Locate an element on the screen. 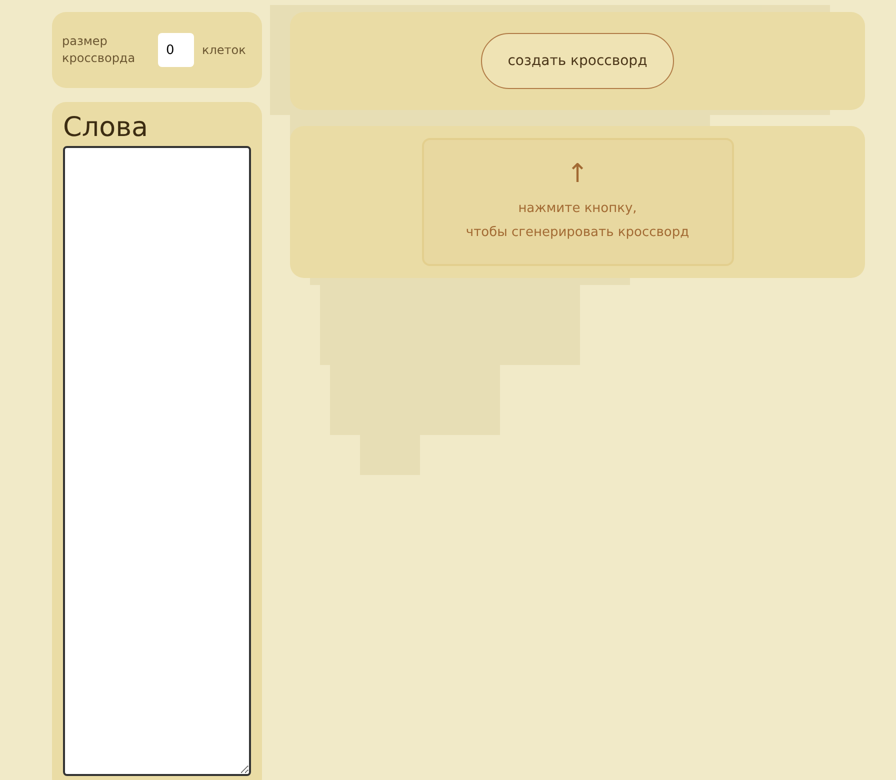 The height and width of the screenshot is (780, 896). words-title: Слова is located at coordinates (106, 128).